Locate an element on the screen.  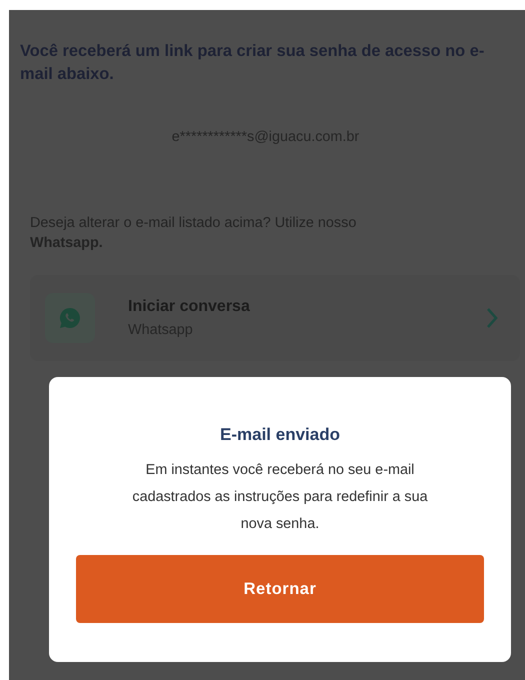
dialog-message: Em instantes você receberá no seu e-mail cadastrados as instruções para redefinir a sua nova senha. is located at coordinates (280, 497).